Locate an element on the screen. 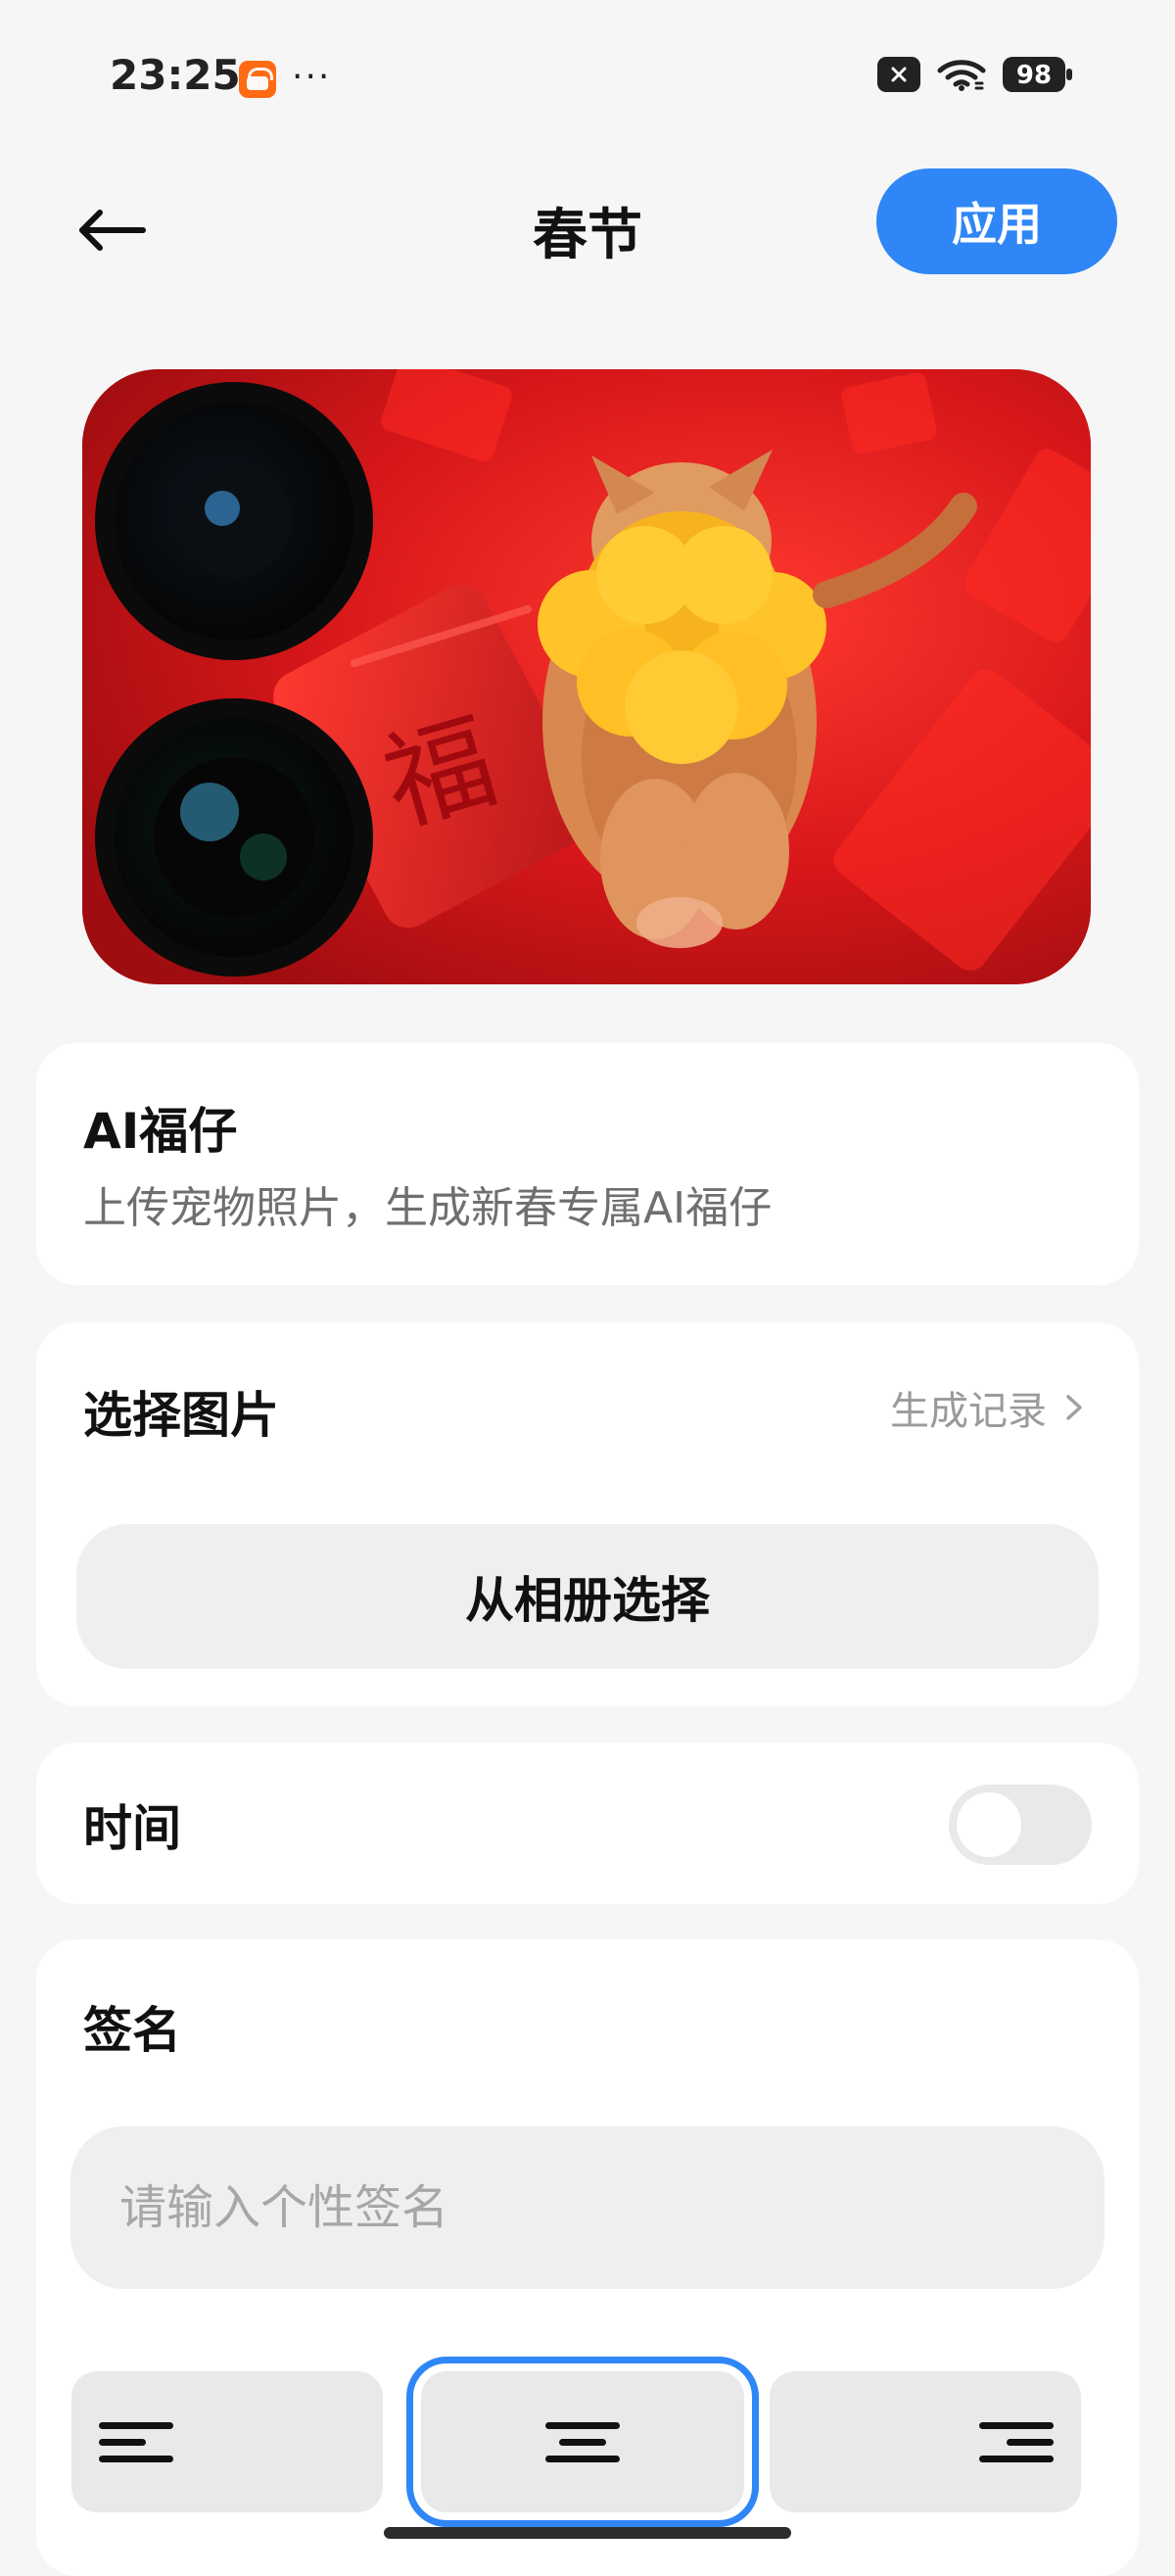  ai-title: AI福仔 is located at coordinates (160, 1131).